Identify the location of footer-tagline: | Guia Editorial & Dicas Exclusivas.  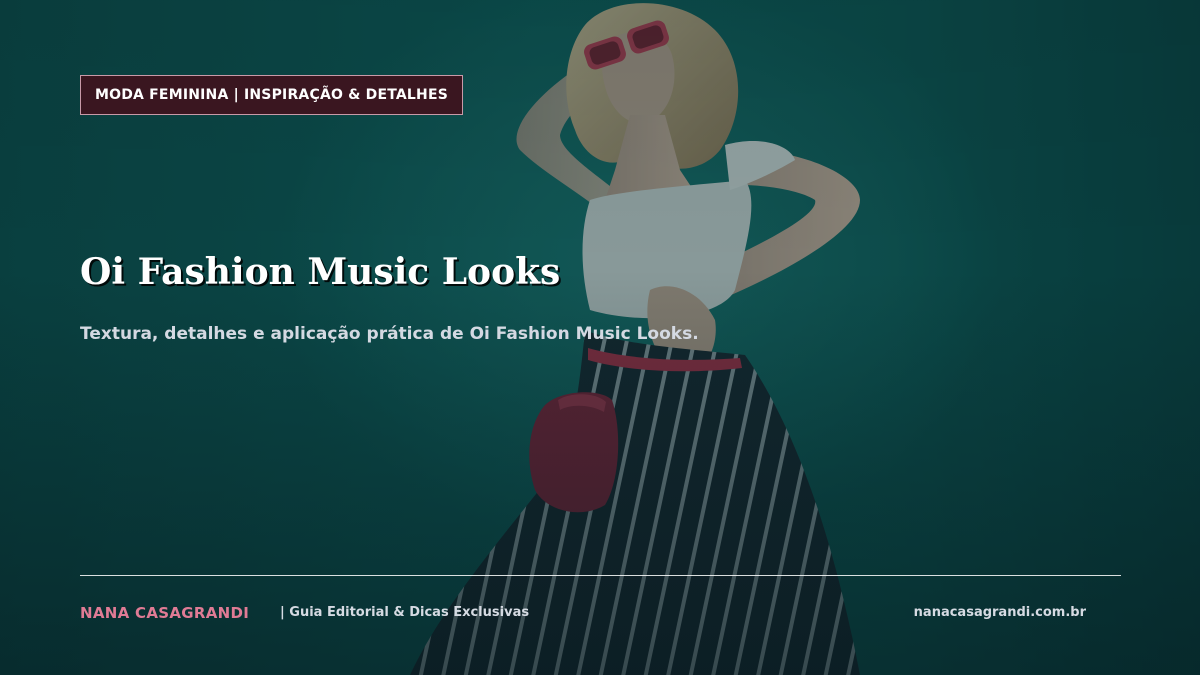
(405, 612).